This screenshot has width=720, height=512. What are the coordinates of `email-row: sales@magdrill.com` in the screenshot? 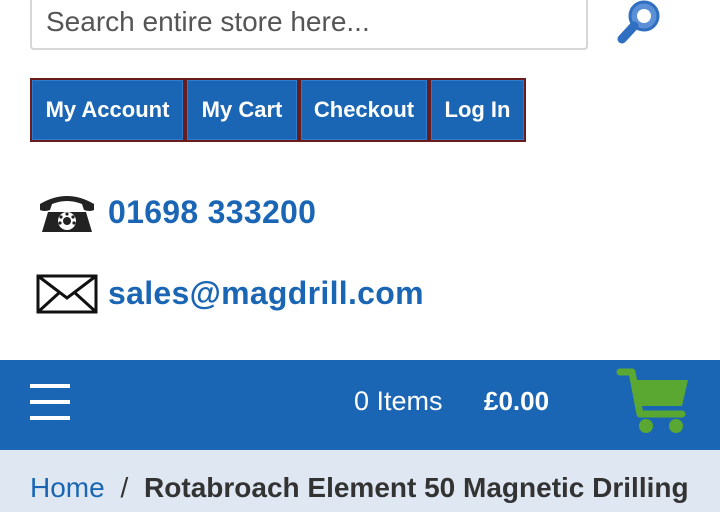 It's located at (229, 293).